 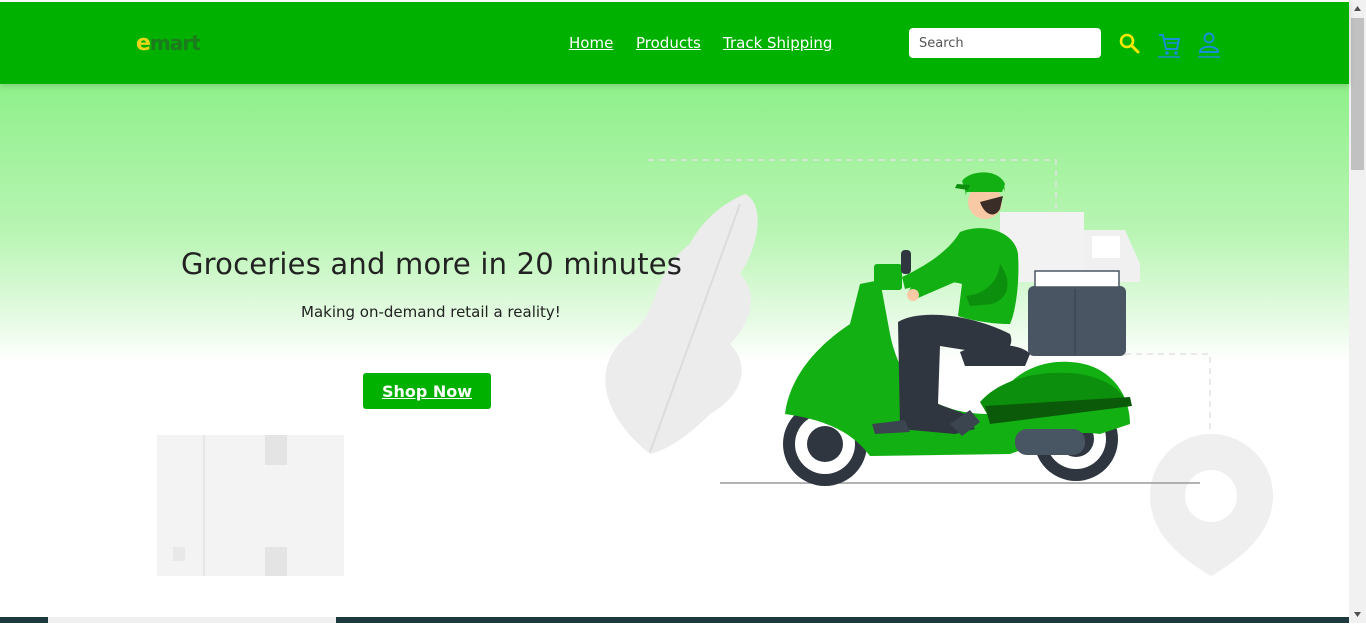 I want to click on footer-edge, so click(x=674, y=620).